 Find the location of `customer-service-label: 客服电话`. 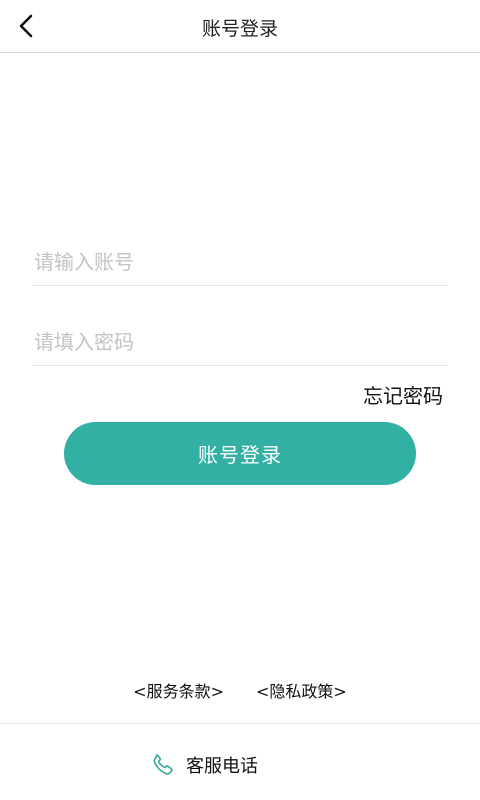

customer-service-label: 客服电话 is located at coordinates (222, 766).